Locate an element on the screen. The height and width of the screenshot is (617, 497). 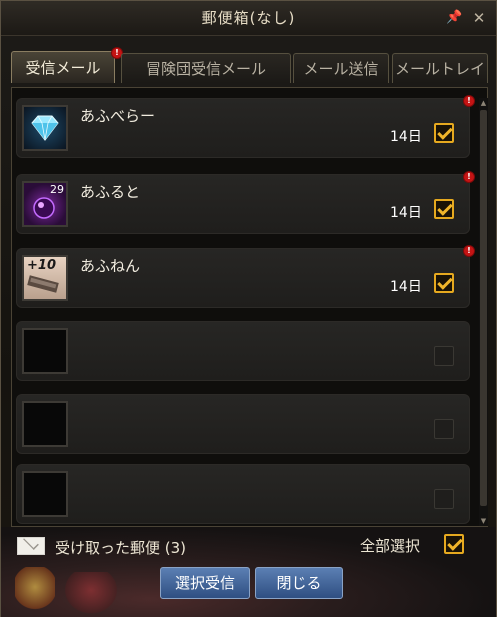
window-title: 郵便箱(なし) is located at coordinates (248, 18).